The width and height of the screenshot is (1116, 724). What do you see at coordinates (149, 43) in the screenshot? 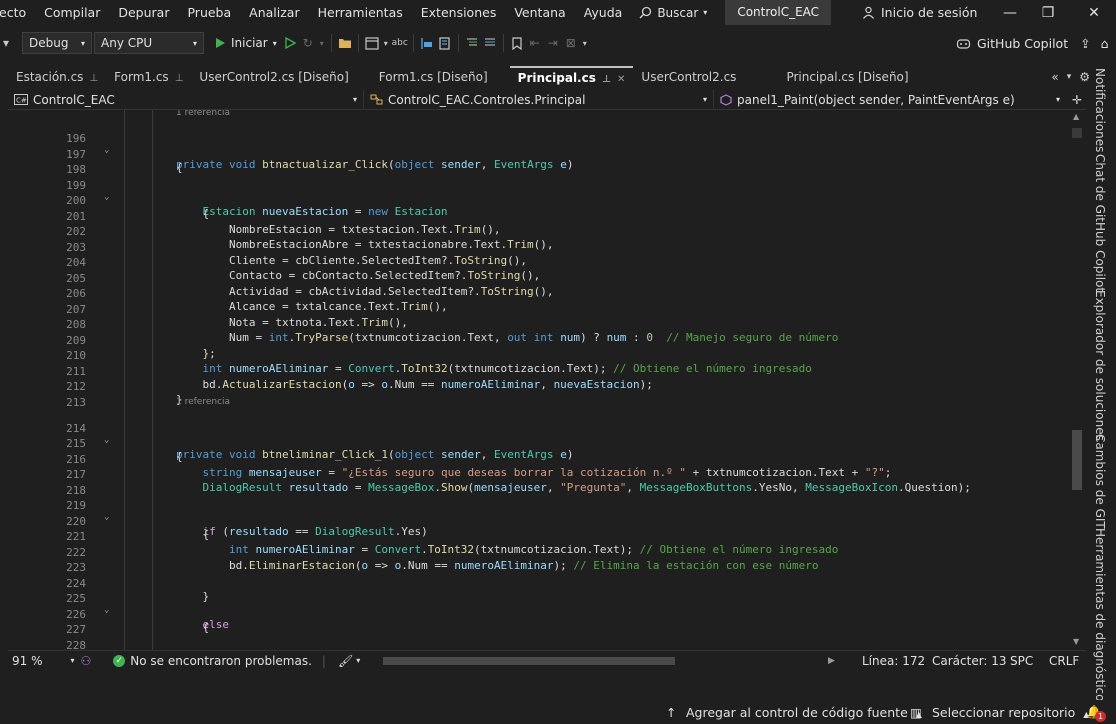
I see `platform-select: Any CPU ▾` at bounding box center [149, 43].